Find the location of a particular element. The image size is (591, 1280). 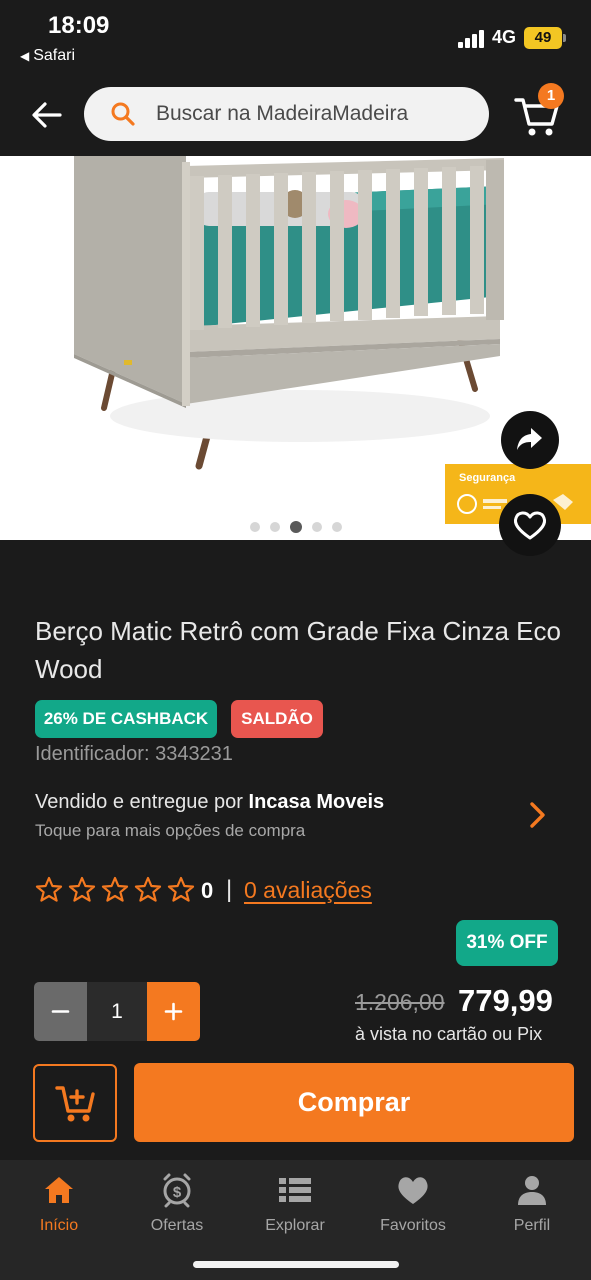

quantity-value: 1 is located at coordinates (117, 1011).